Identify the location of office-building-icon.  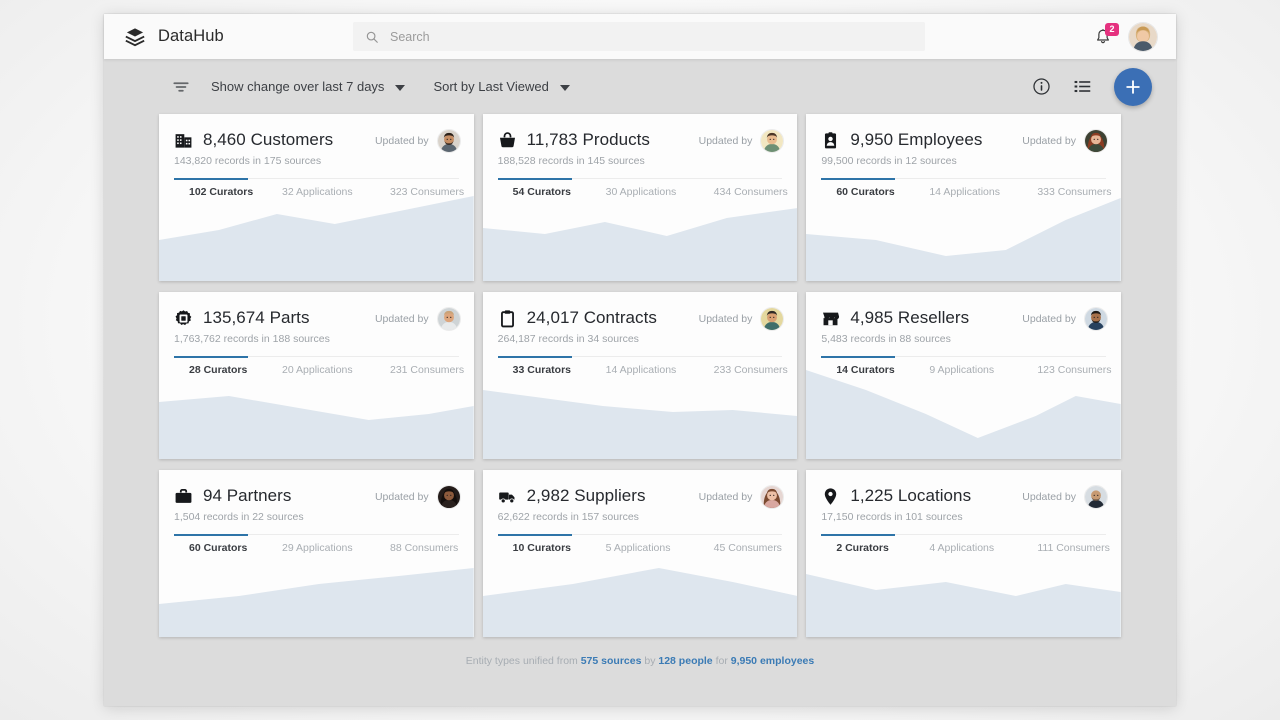
(183, 140).